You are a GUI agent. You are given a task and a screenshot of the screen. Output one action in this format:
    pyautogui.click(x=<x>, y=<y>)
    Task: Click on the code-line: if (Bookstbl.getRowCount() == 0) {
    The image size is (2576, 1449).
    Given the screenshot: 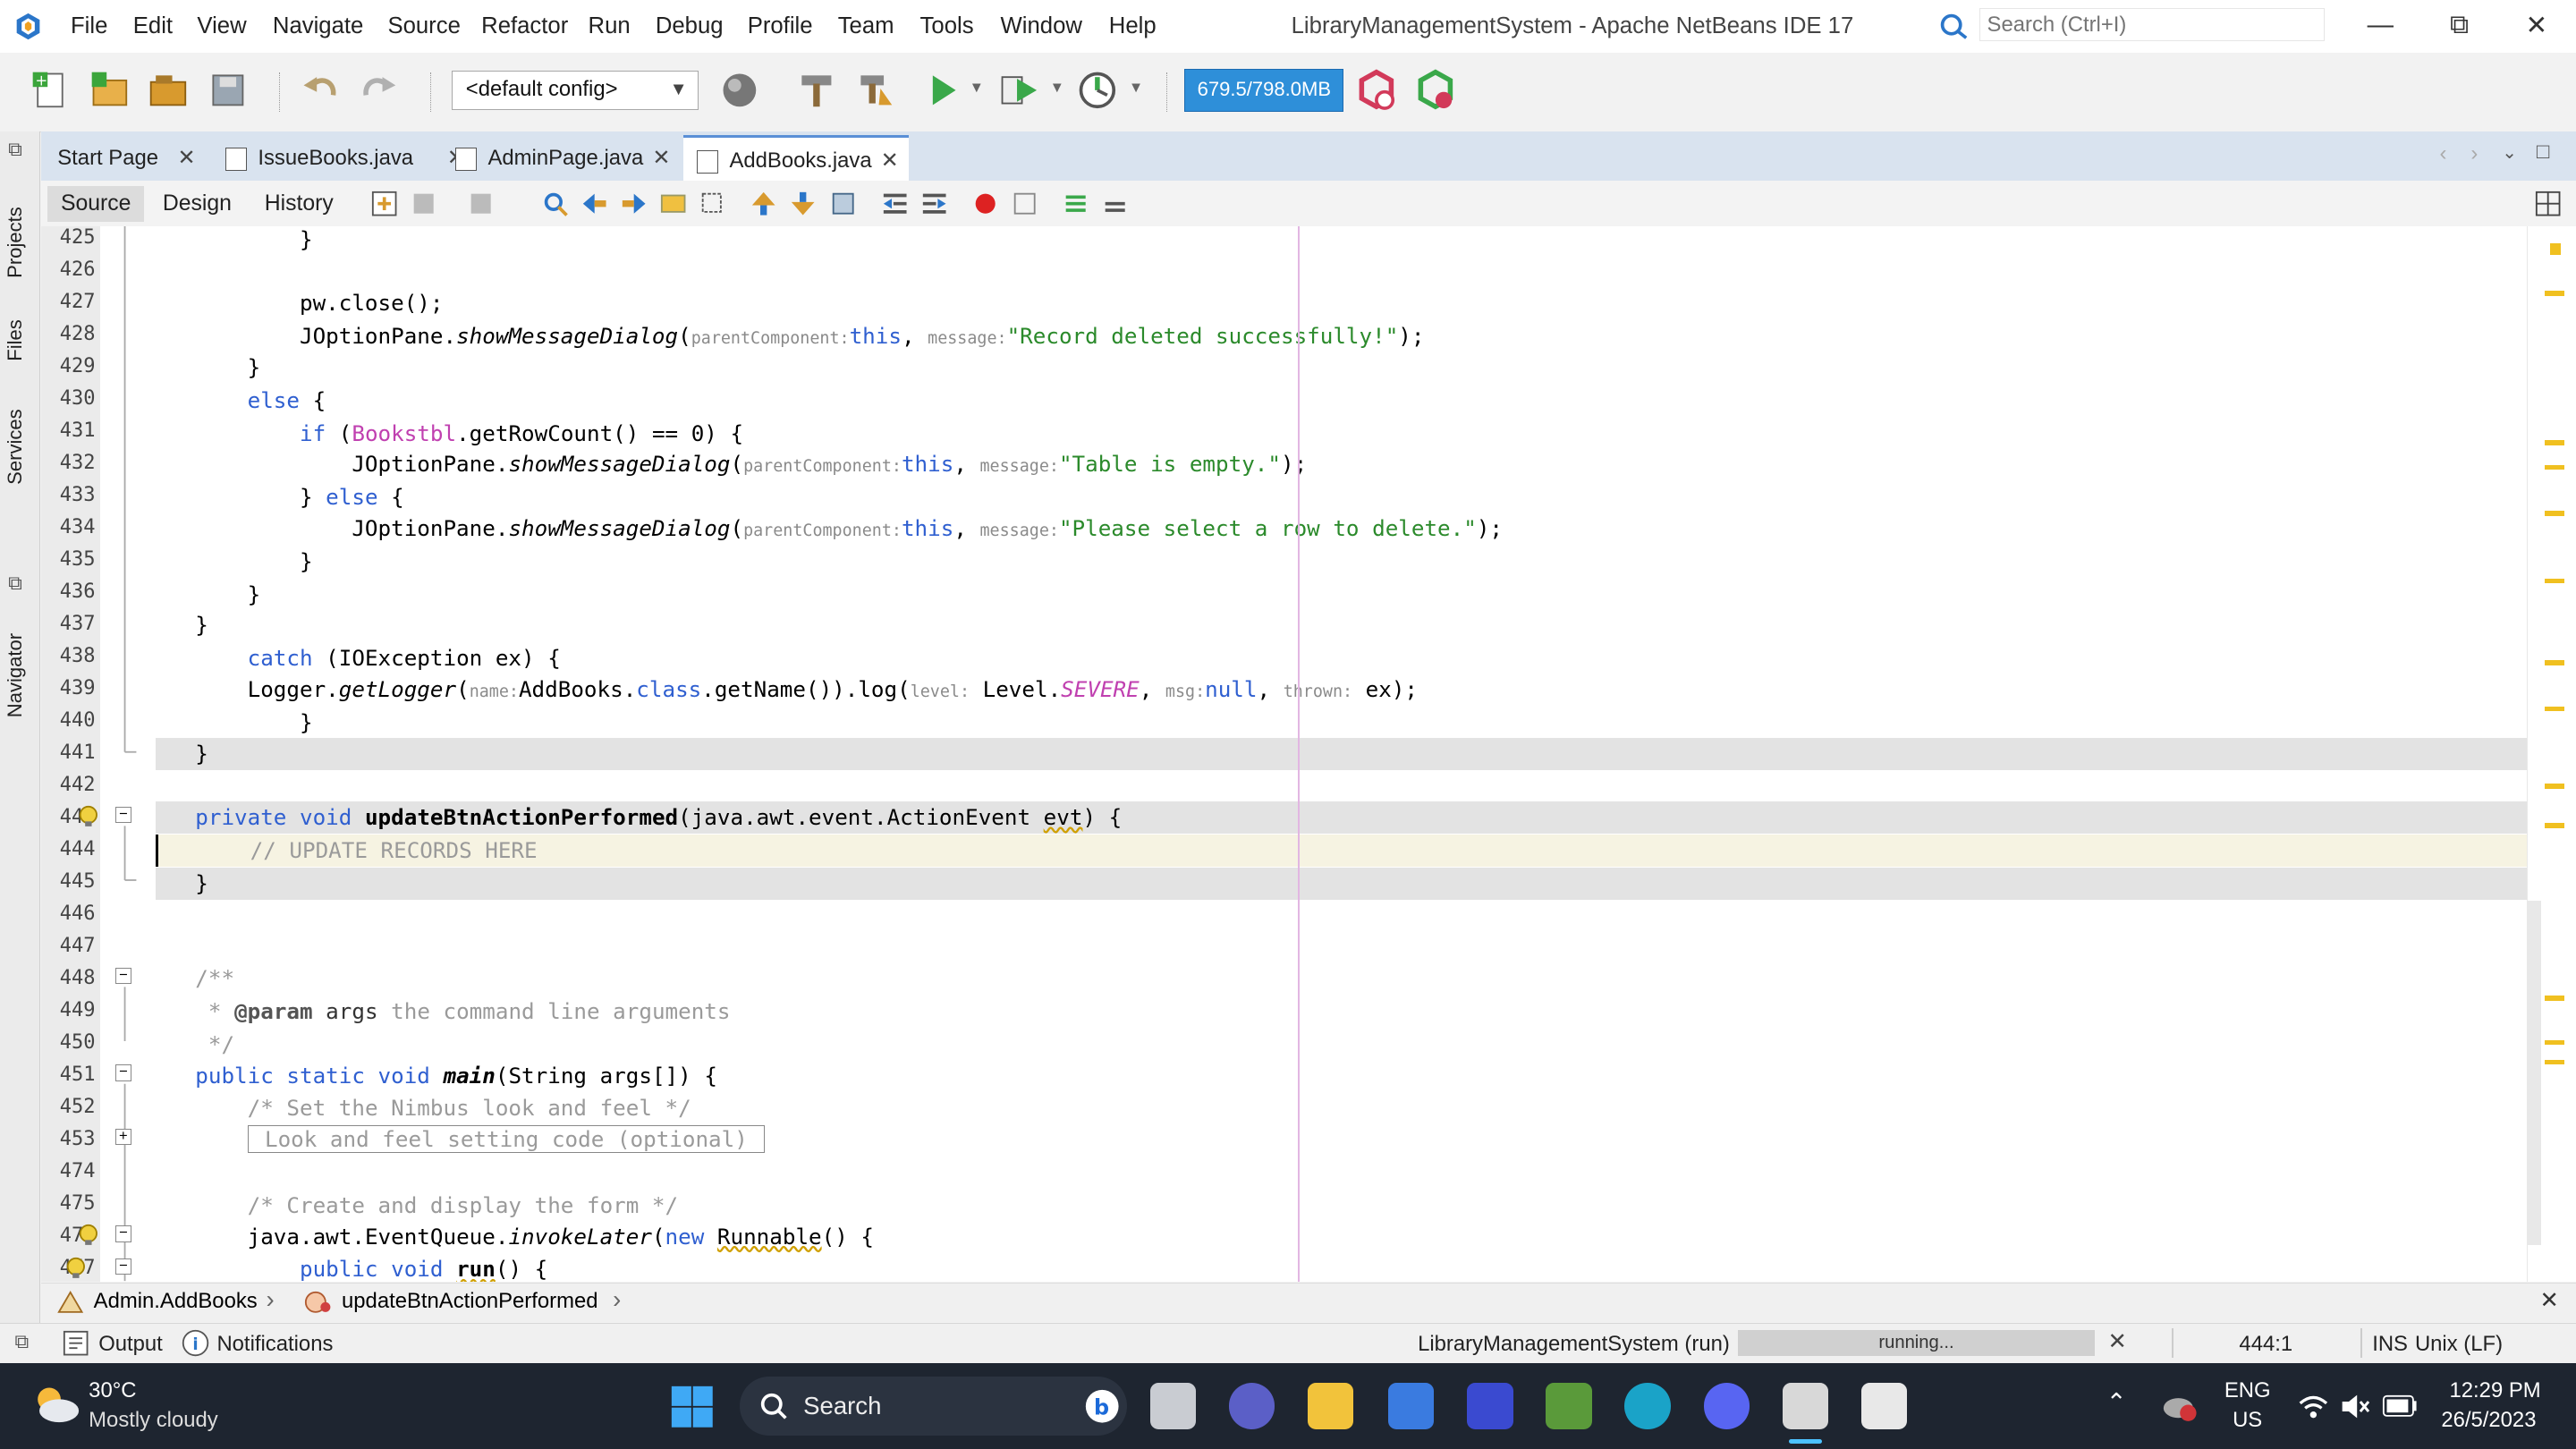 What is the action you would take?
    pyautogui.click(x=1341, y=434)
    